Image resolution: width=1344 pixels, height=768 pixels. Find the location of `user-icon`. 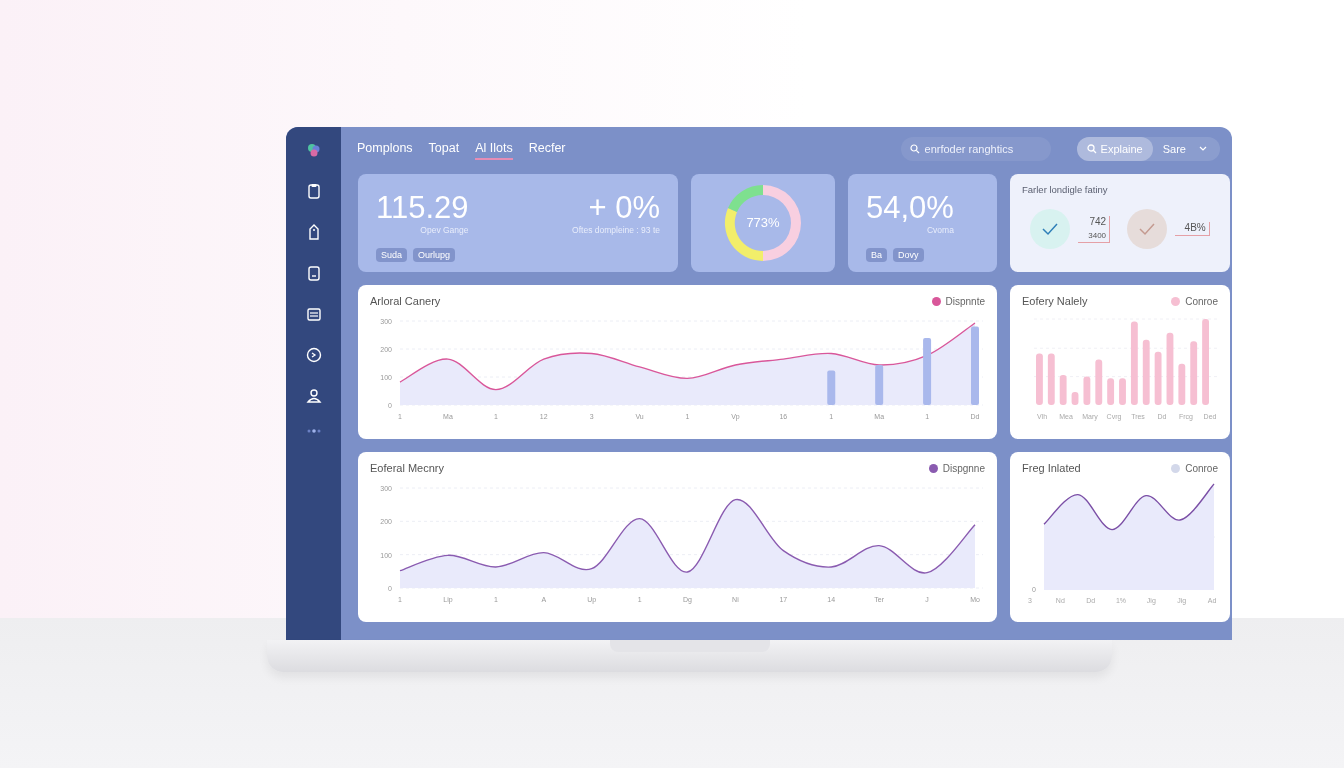

user-icon is located at coordinates (313, 396).